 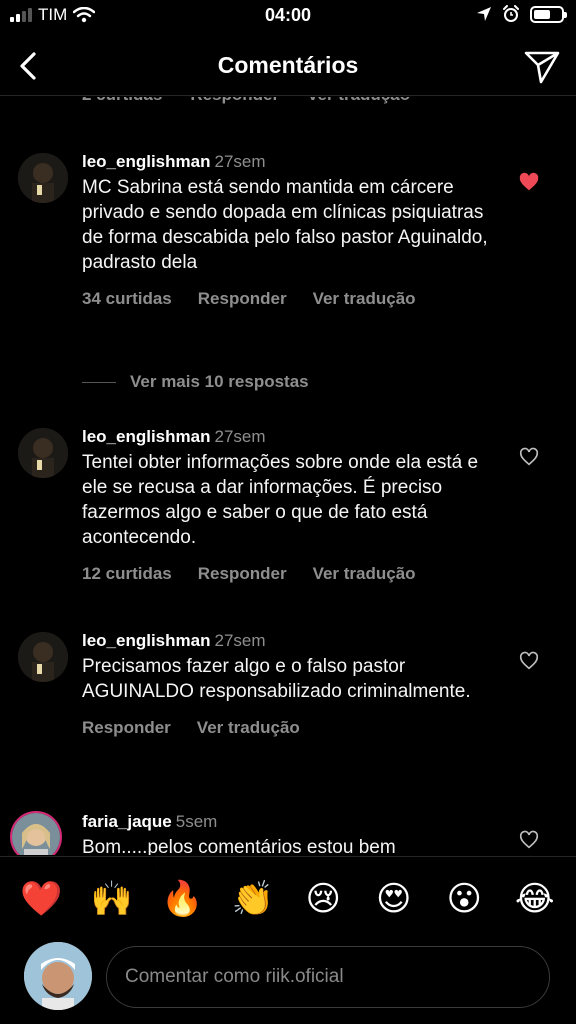 What do you see at coordinates (288, 898) in the screenshot?
I see `emoji-quick-bar: ❤️ 🙌 🔥 👏 😢 😍 😮 😂` at bounding box center [288, 898].